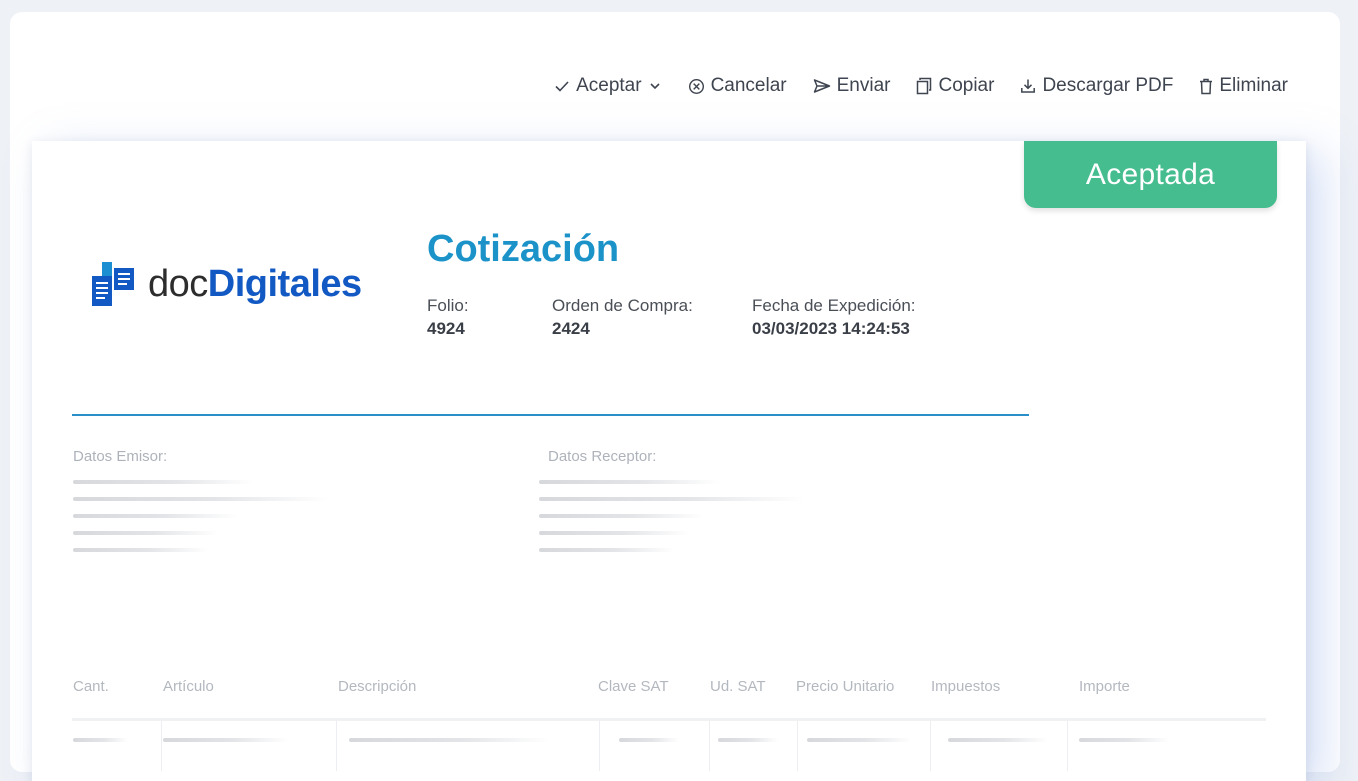 The width and height of the screenshot is (1358, 781). What do you see at coordinates (113, 284) in the screenshot?
I see `document-stack-icon` at bounding box center [113, 284].